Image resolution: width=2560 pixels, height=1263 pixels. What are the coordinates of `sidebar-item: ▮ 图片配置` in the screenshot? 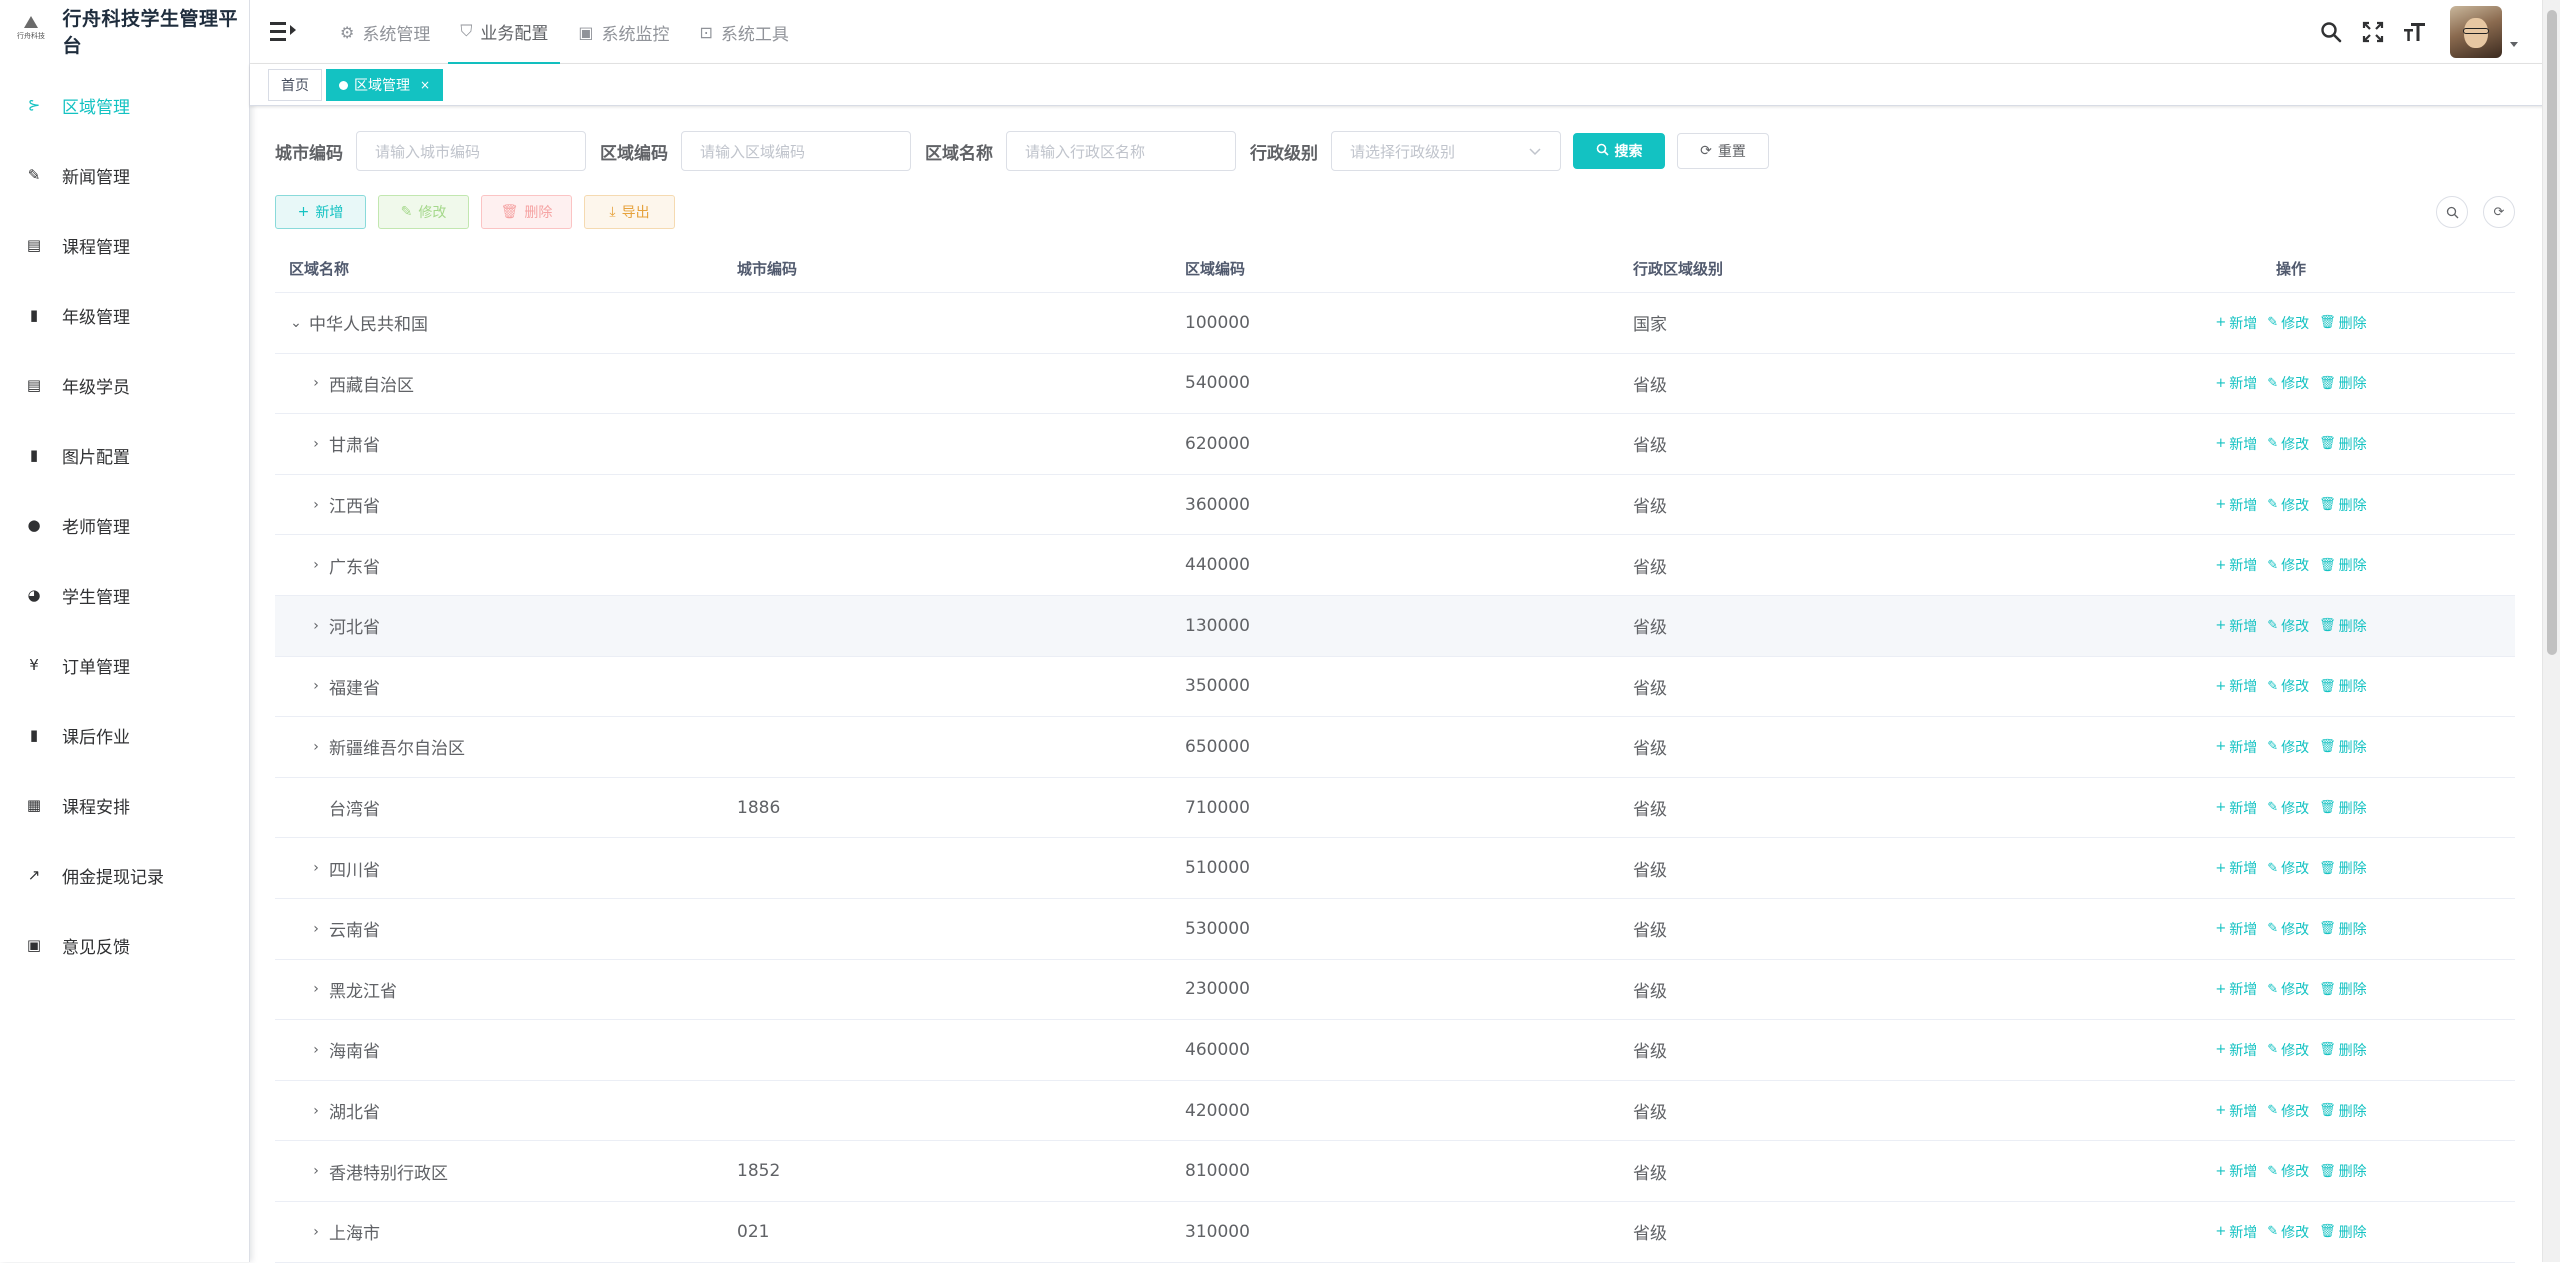 It's located at (124, 455).